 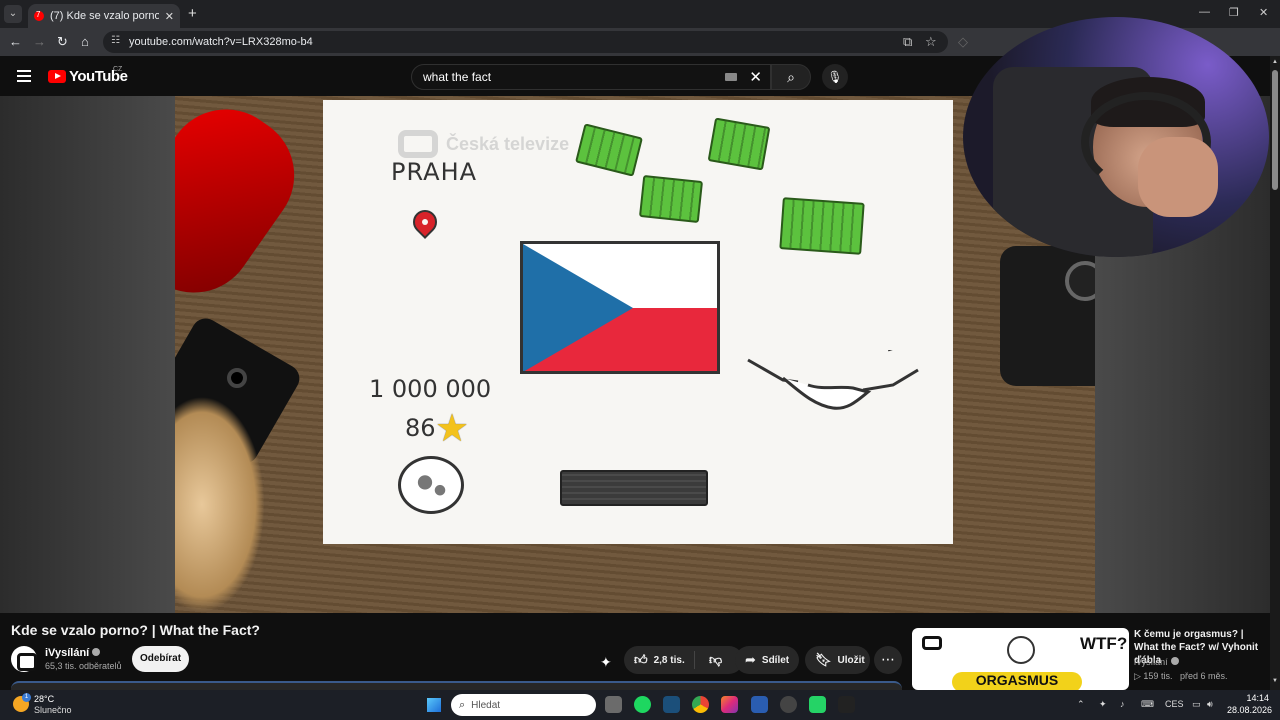 What do you see at coordinates (606, 662) in the screenshot?
I see `ask-ai-sparkle-icon: ✦` at bounding box center [606, 662].